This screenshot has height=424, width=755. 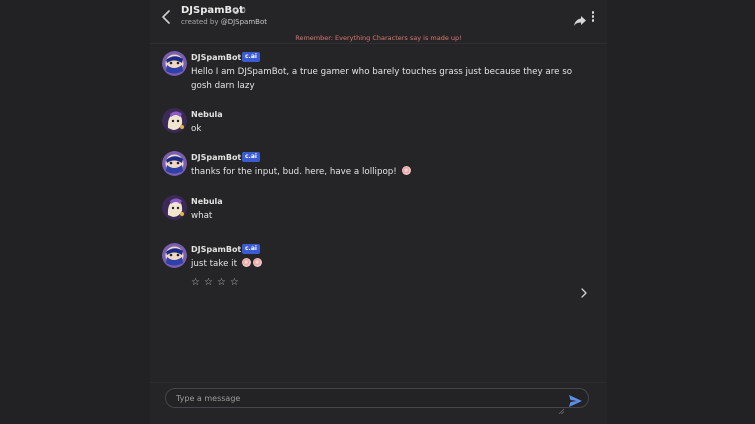 What do you see at coordinates (361, 398) in the screenshot?
I see `message-input` at bounding box center [361, 398].